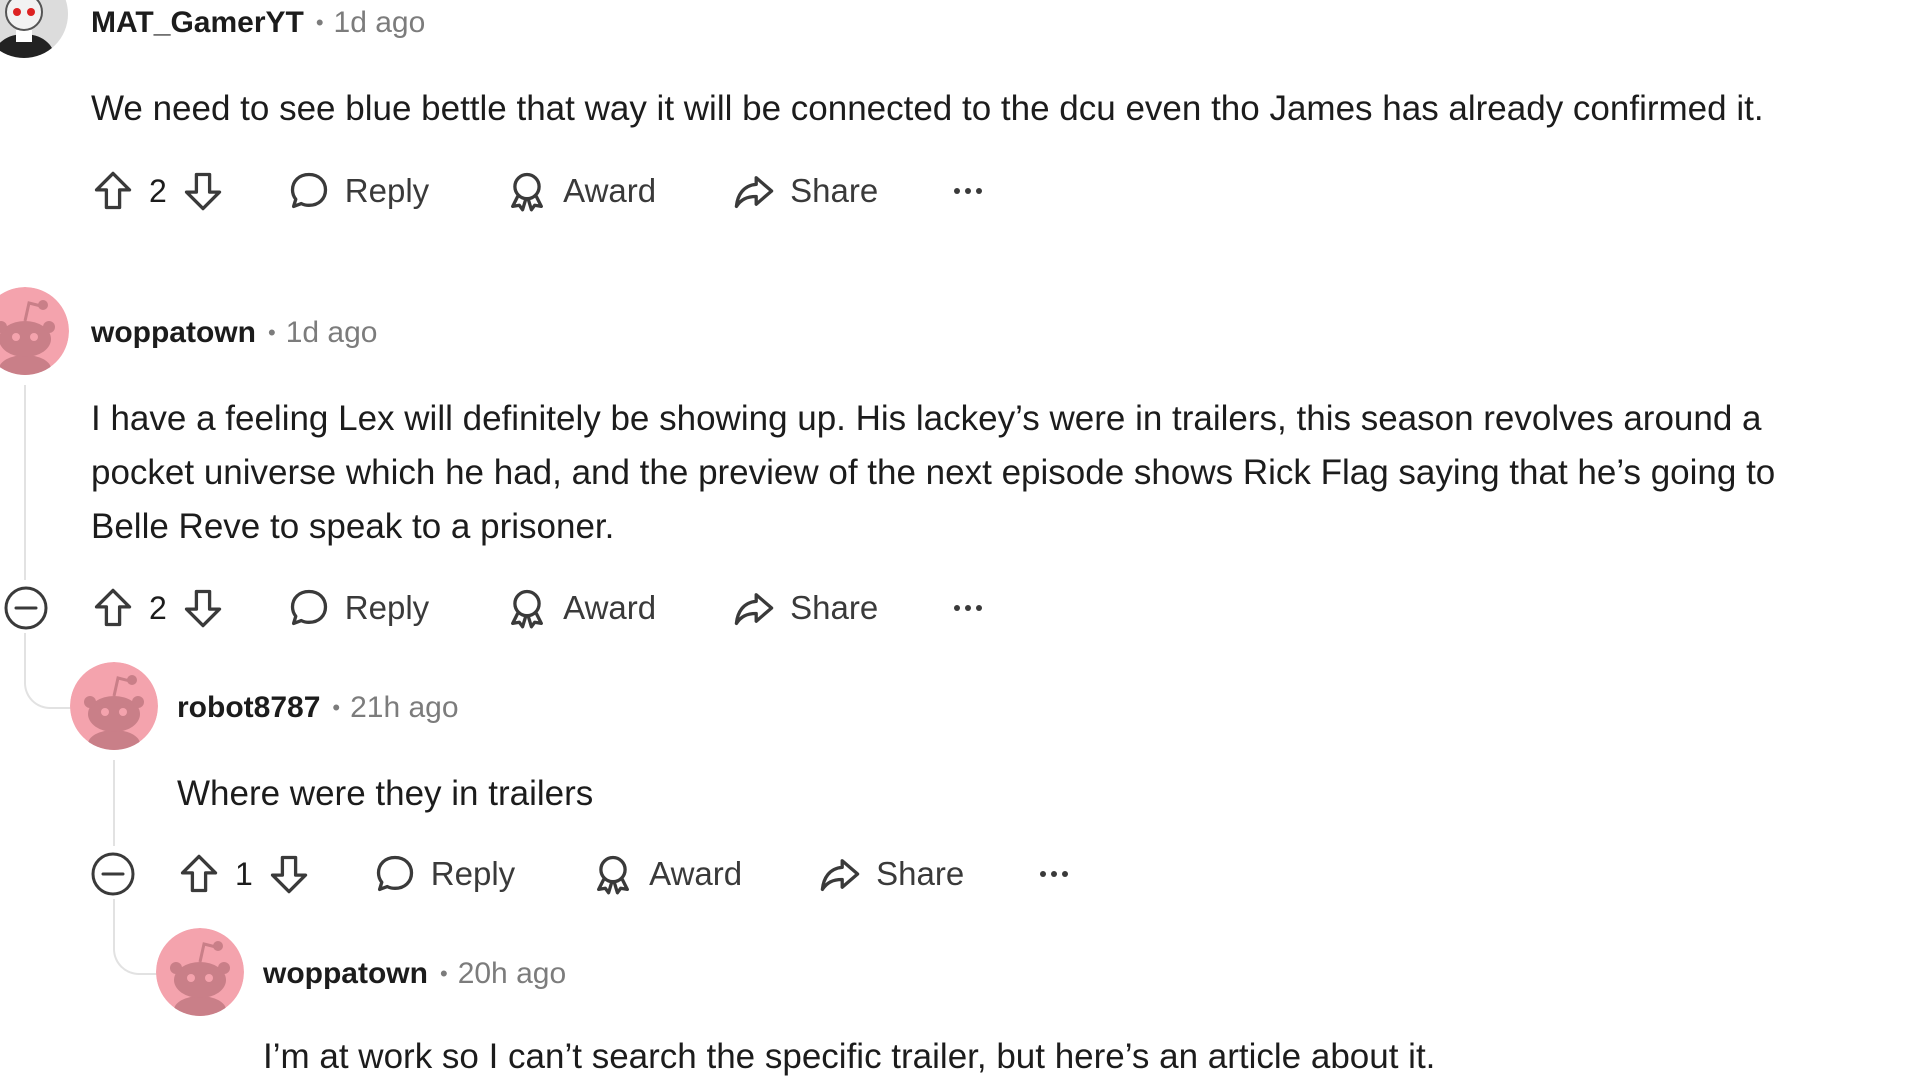 This screenshot has height=1084, width=1920. Describe the element at coordinates (244, 873) in the screenshot. I see `vote-count: 1` at that location.